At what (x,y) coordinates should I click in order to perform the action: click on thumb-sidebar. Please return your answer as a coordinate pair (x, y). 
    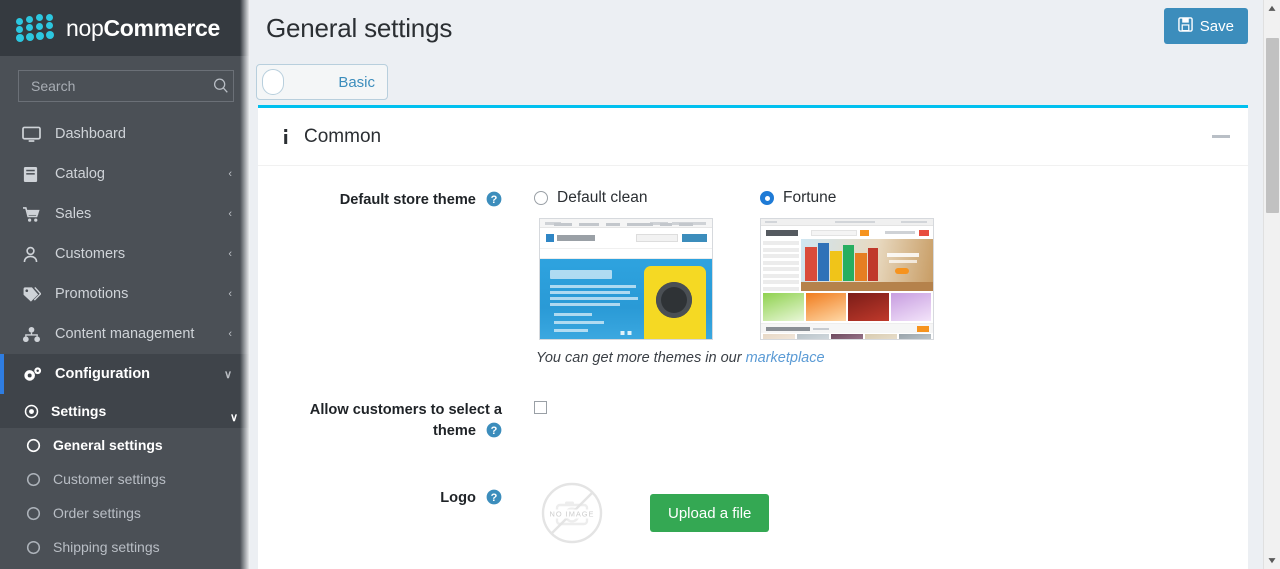
    Looking at the image, I should click on (781, 265).